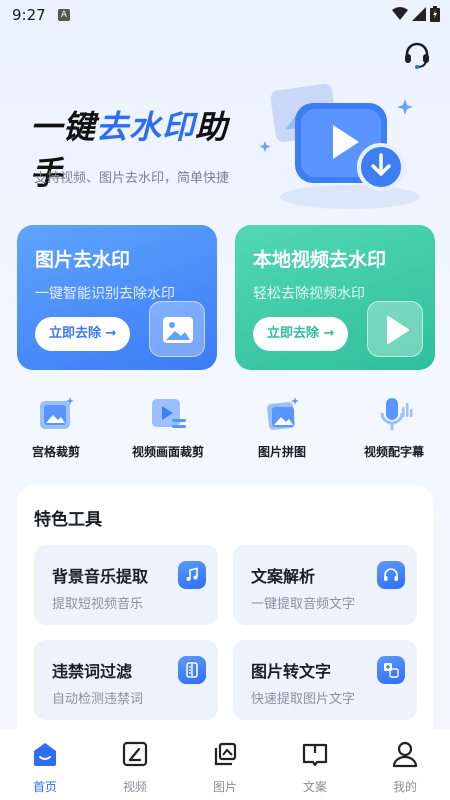 This screenshot has height=800, width=450. I want to click on book-icon, so click(315, 755).